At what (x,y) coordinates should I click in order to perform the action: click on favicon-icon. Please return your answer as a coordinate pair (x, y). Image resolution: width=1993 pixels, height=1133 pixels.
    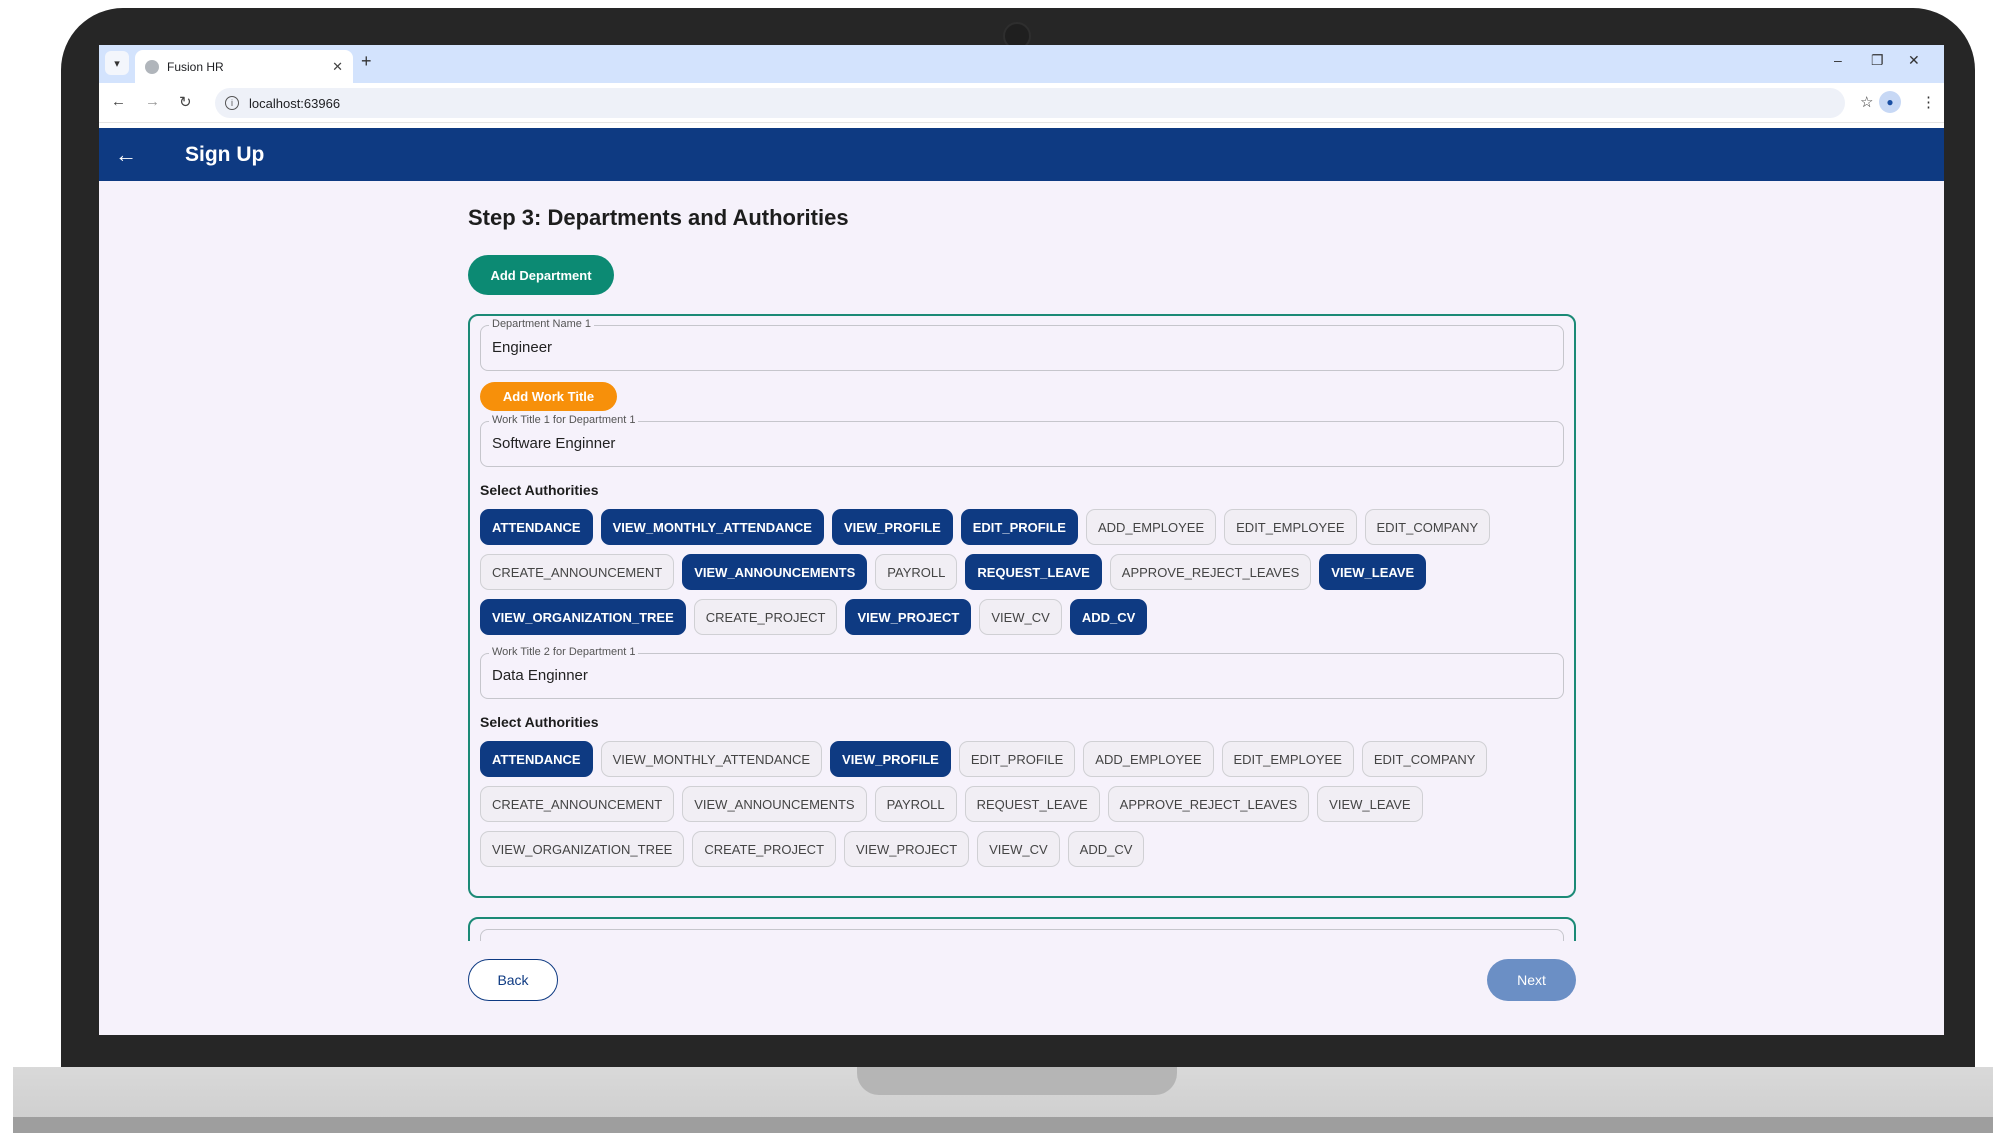
    Looking at the image, I should click on (152, 66).